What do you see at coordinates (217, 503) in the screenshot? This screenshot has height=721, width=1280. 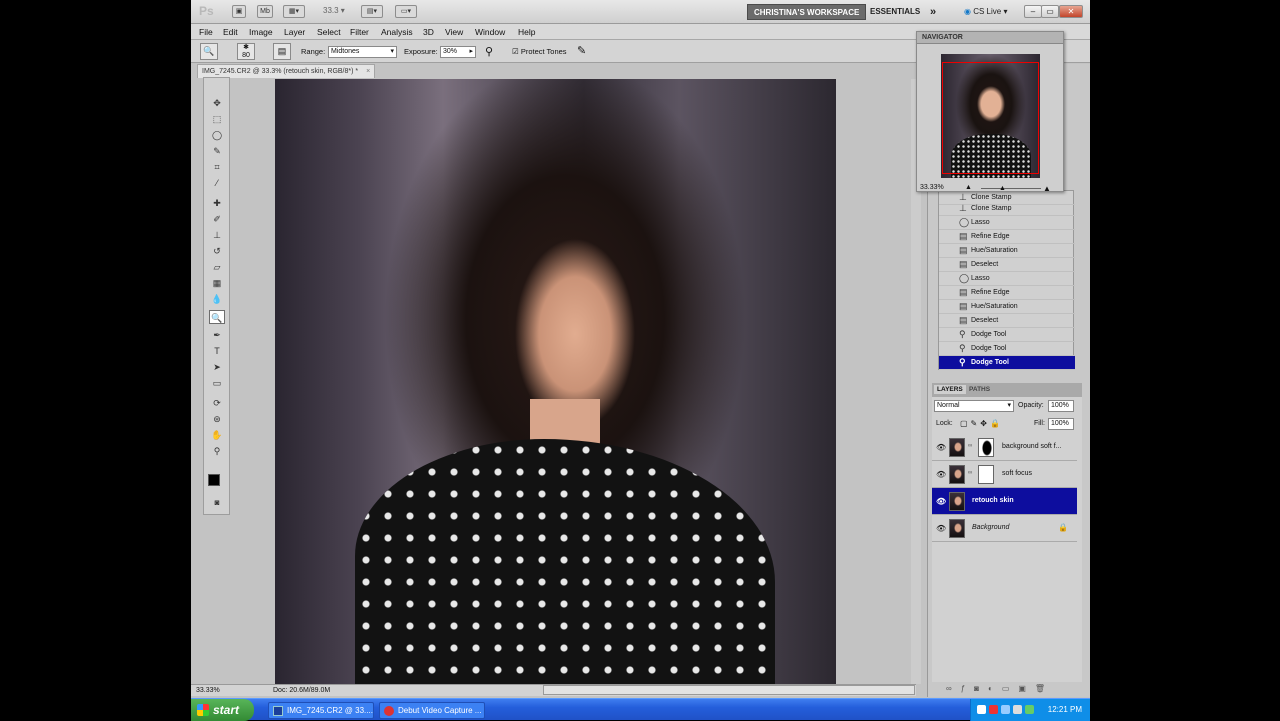 I see `quick-mask-icon: ◙` at bounding box center [217, 503].